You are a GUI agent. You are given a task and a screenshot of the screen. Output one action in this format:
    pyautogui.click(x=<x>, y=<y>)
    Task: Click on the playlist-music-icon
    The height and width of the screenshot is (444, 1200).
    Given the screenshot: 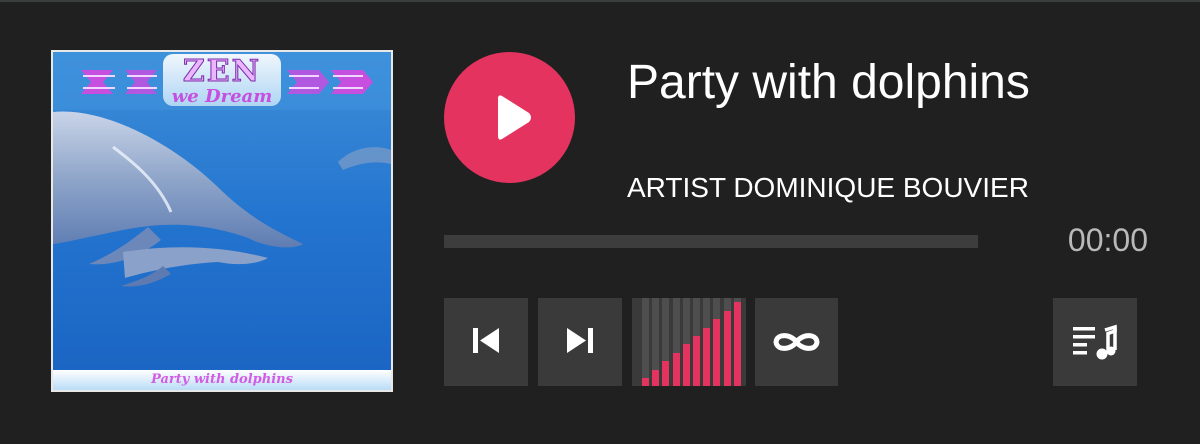 What is the action you would take?
    pyautogui.click(x=1095, y=342)
    